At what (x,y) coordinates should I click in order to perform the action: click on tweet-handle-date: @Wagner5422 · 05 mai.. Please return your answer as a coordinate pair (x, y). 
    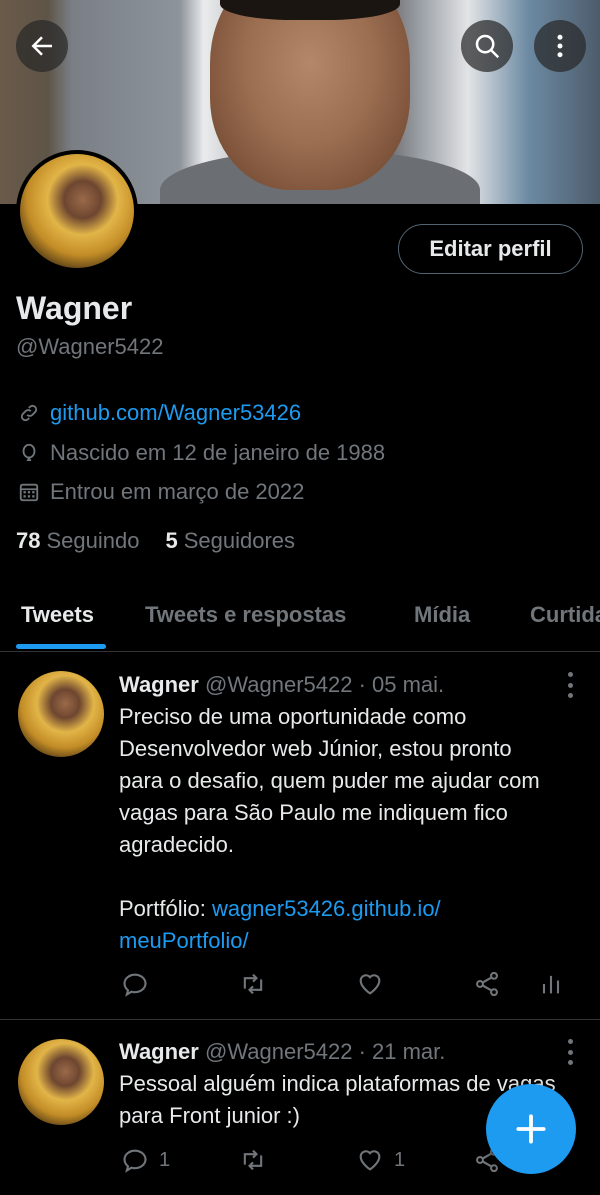
    Looking at the image, I should click on (324, 684).